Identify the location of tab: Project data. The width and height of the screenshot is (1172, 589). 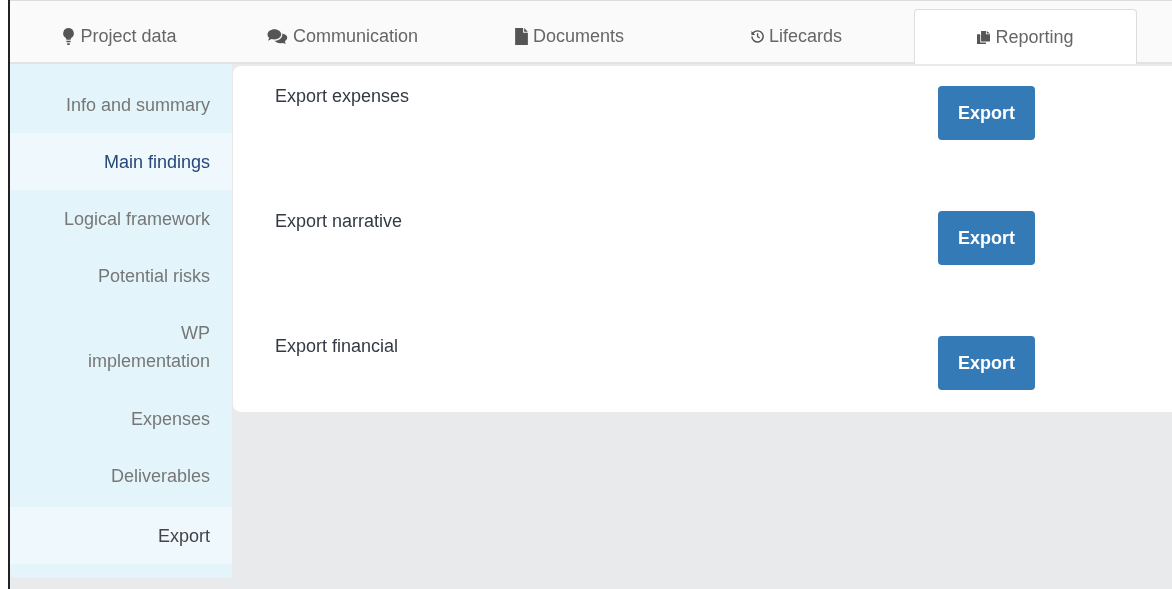
(119, 36).